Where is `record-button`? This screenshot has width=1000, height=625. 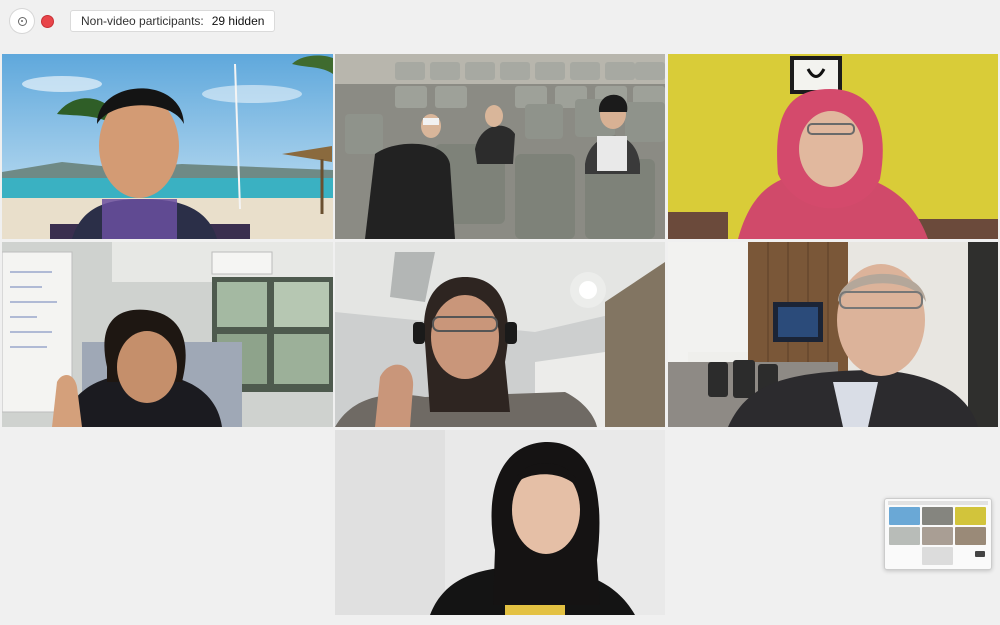 record-button is located at coordinates (47, 21).